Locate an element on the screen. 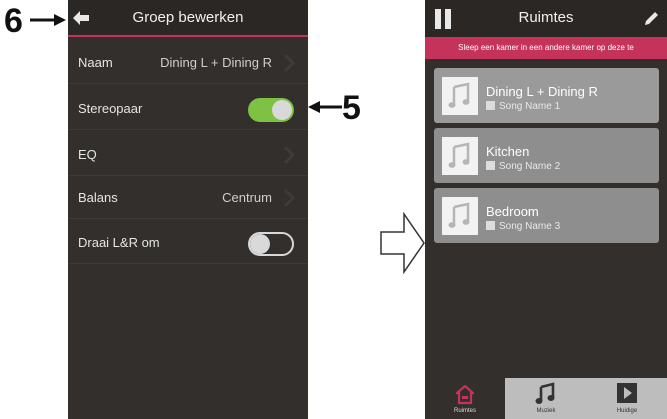  header: Ruimtes is located at coordinates (546, 18).